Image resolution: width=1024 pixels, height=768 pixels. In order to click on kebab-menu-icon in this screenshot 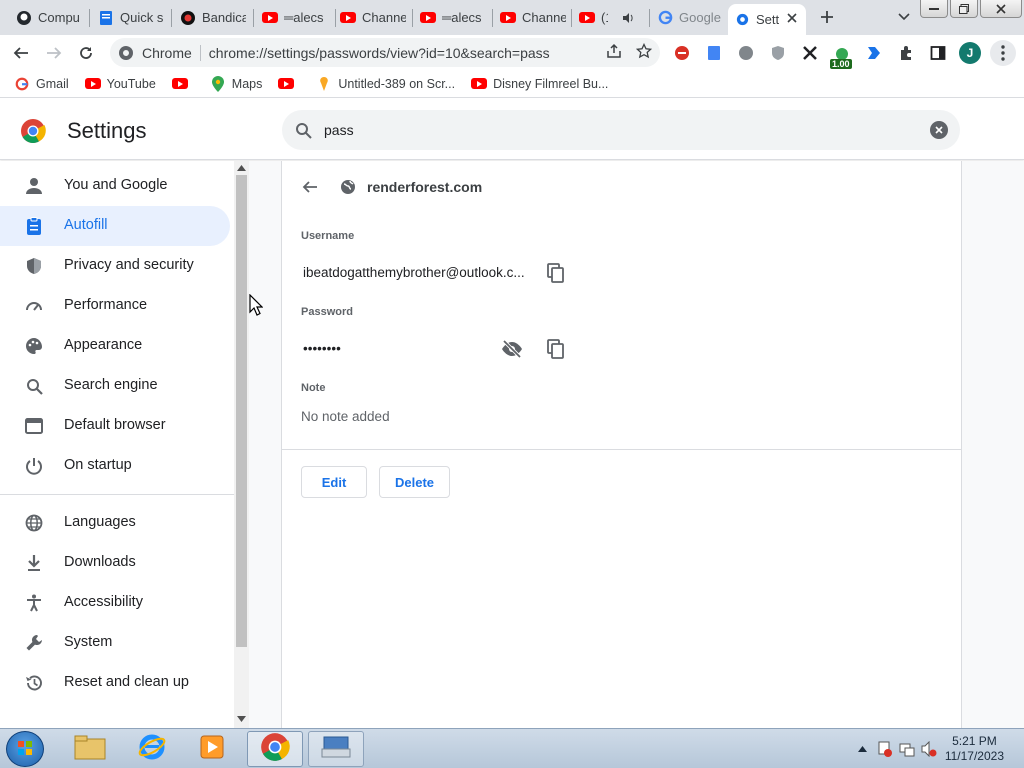, I will do `click(1003, 53)`.